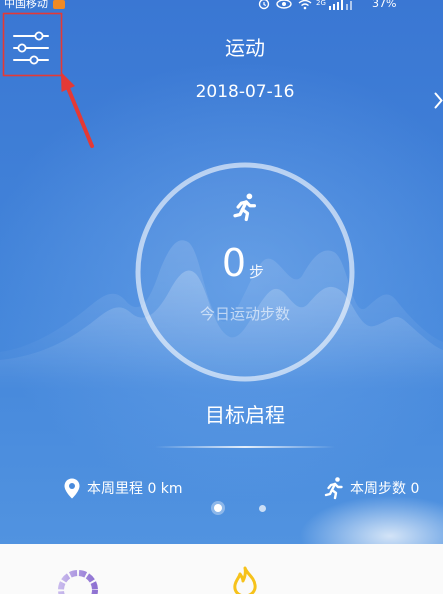 Image resolution: width=443 pixels, height=594 pixels. What do you see at coordinates (48, 80) in the screenshot?
I see `annotation-overlay` at bounding box center [48, 80].